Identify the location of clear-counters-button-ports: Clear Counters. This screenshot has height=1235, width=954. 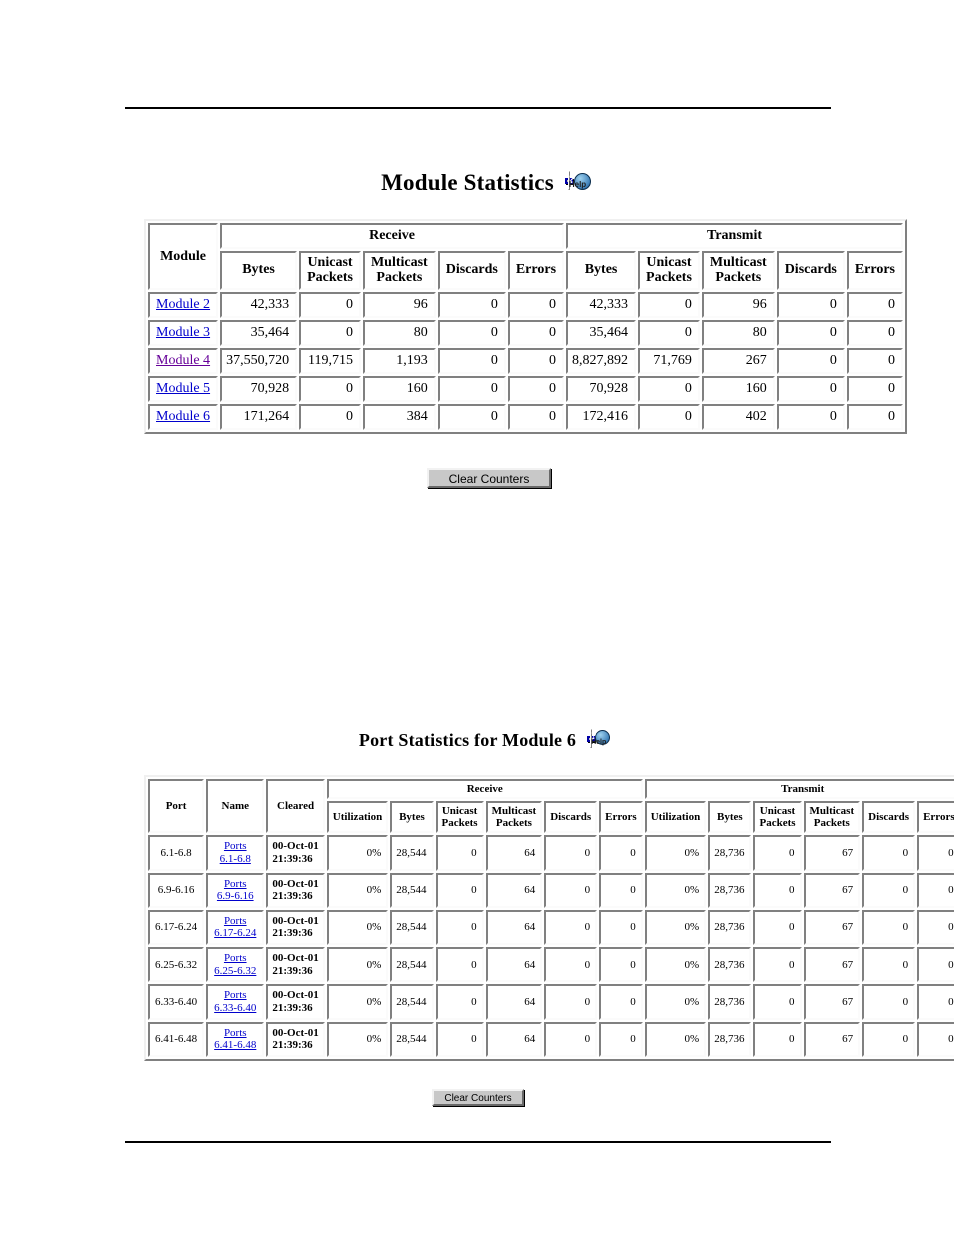
(478, 1097).